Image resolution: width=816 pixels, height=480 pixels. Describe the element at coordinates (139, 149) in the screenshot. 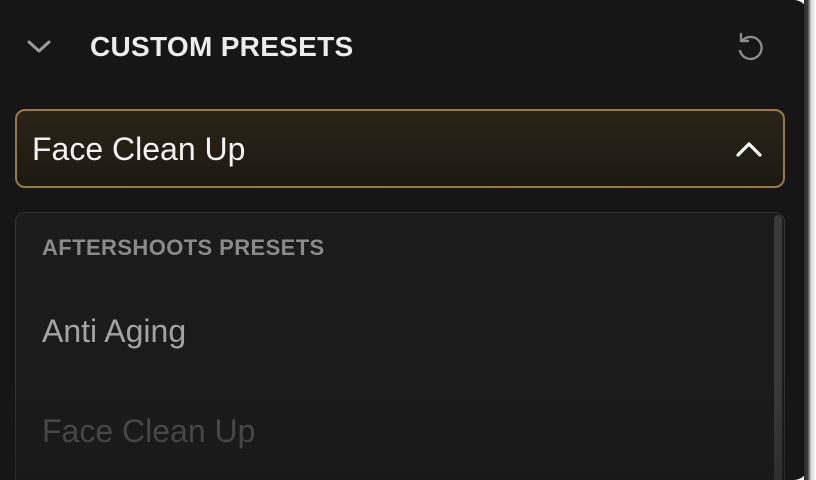

I see `preset-select-value: Face Clean Up` at that location.